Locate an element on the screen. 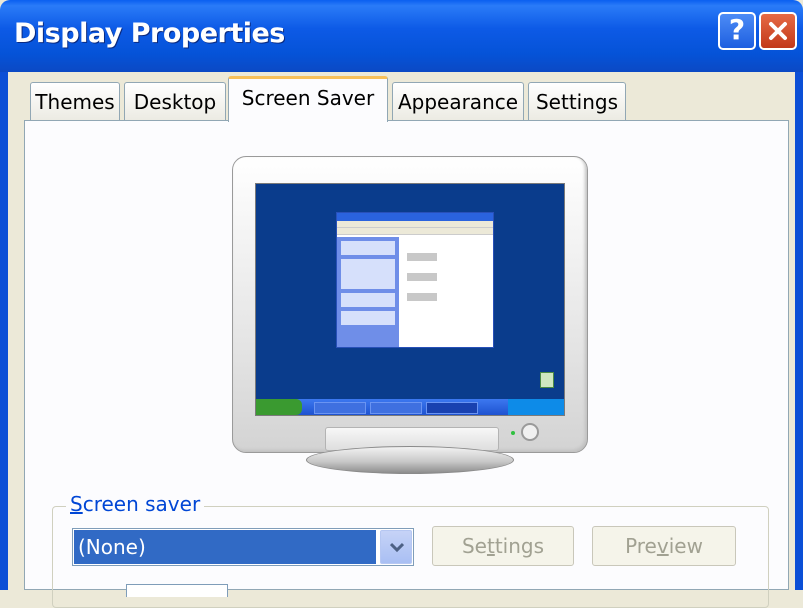  help-button: ? is located at coordinates (737, 31).